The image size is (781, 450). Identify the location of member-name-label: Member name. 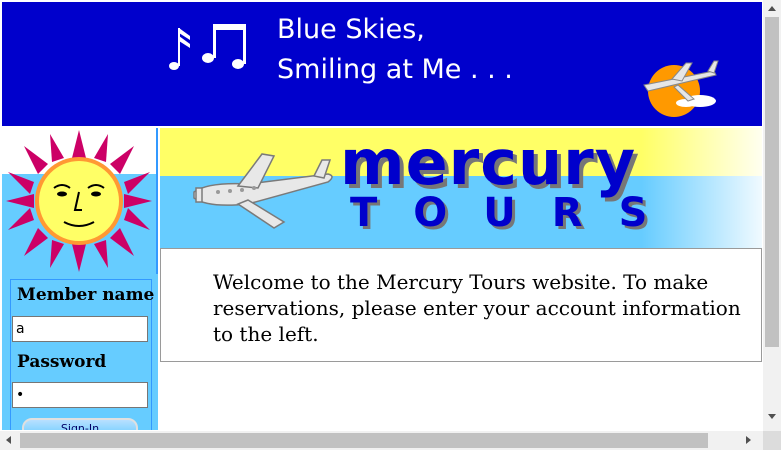
(86, 295).